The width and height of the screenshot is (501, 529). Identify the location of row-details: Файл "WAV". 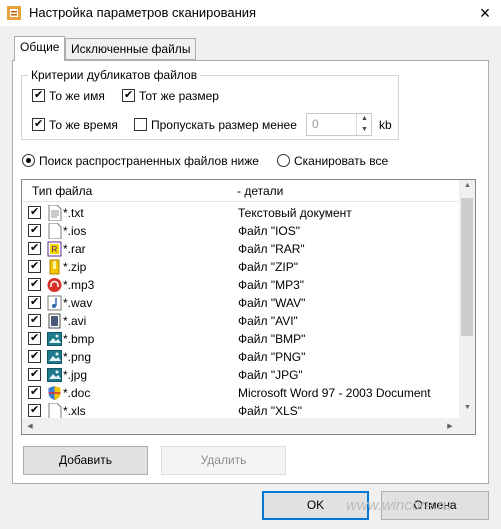
(272, 303).